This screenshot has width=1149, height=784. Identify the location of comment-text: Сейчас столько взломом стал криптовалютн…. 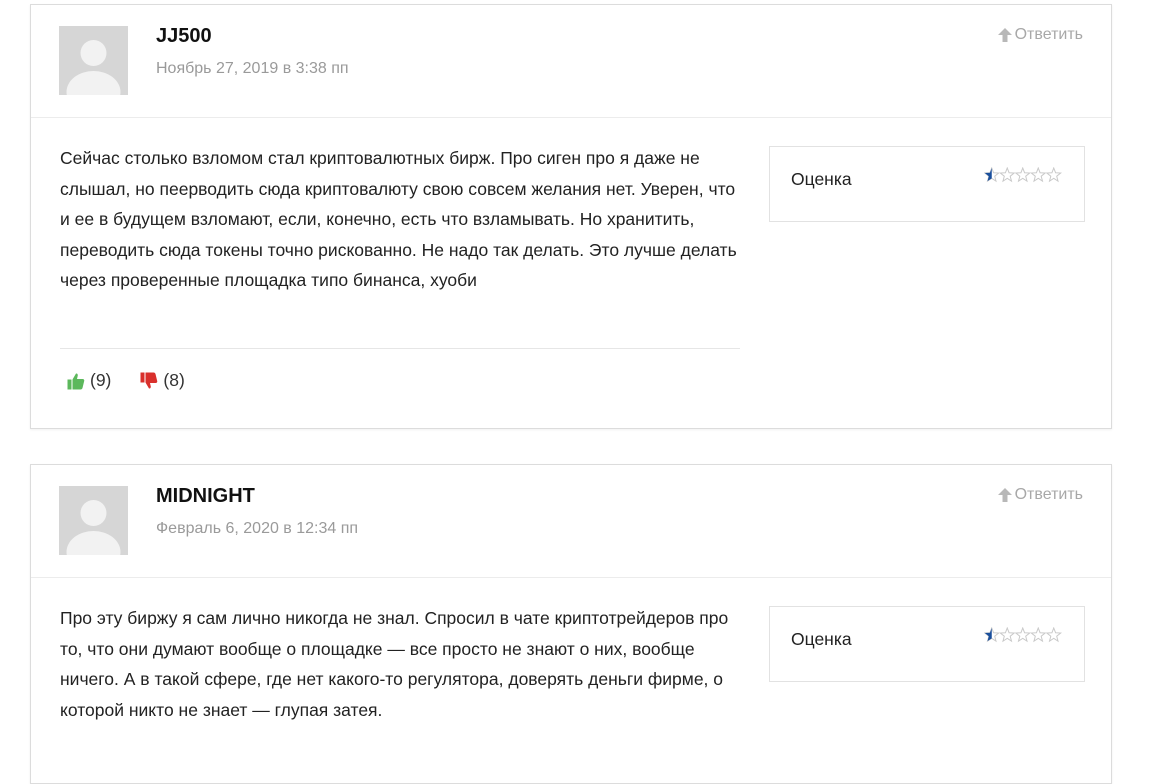
(398, 219).